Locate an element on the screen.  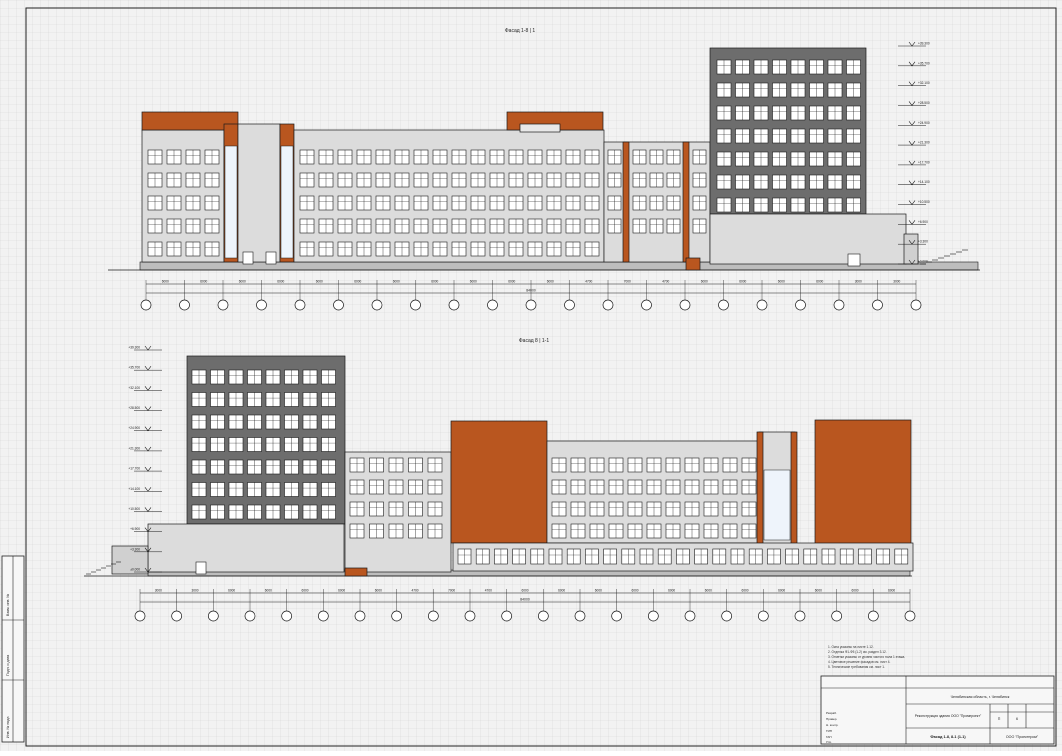
note-line: 4. Цветовое решение фасадов см. лист 4. is located at coordinates (859, 662).